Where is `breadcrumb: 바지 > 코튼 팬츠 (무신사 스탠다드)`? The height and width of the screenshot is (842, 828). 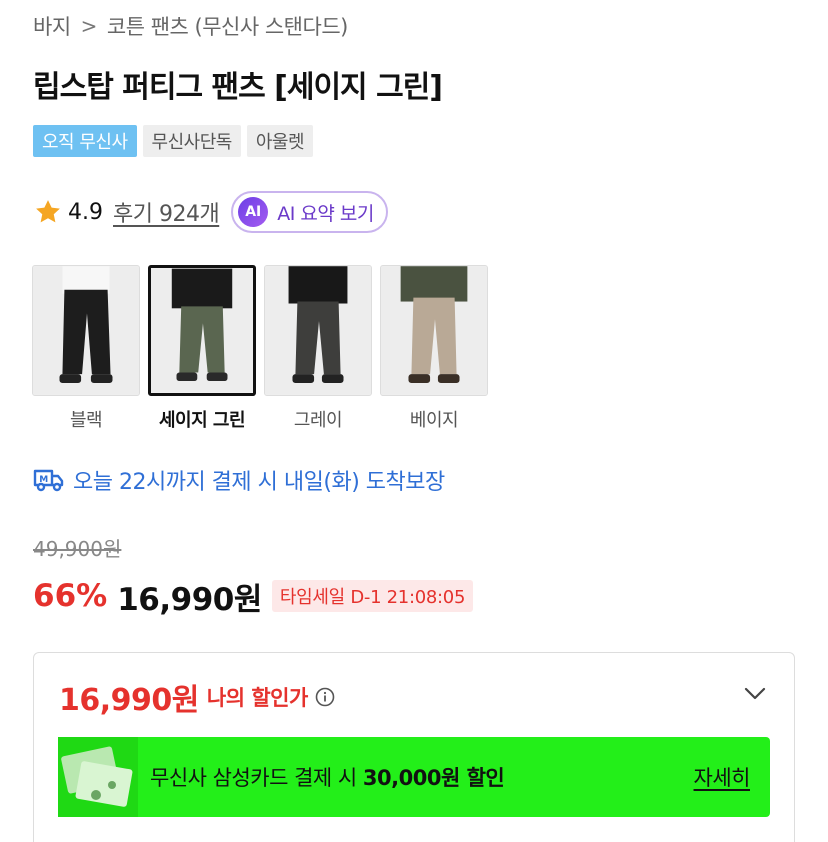
breadcrumb: 바지 > 코튼 팬츠 (무신사 스탠다드) is located at coordinates (190, 26).